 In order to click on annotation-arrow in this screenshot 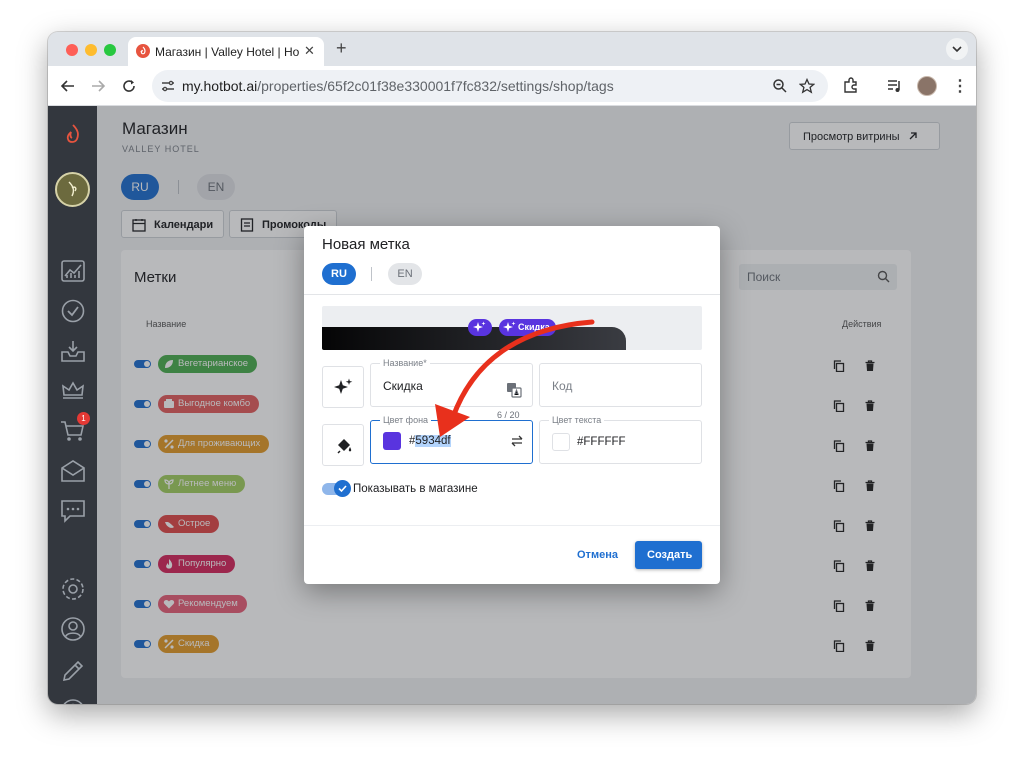, I will do `click(515, 378)`.